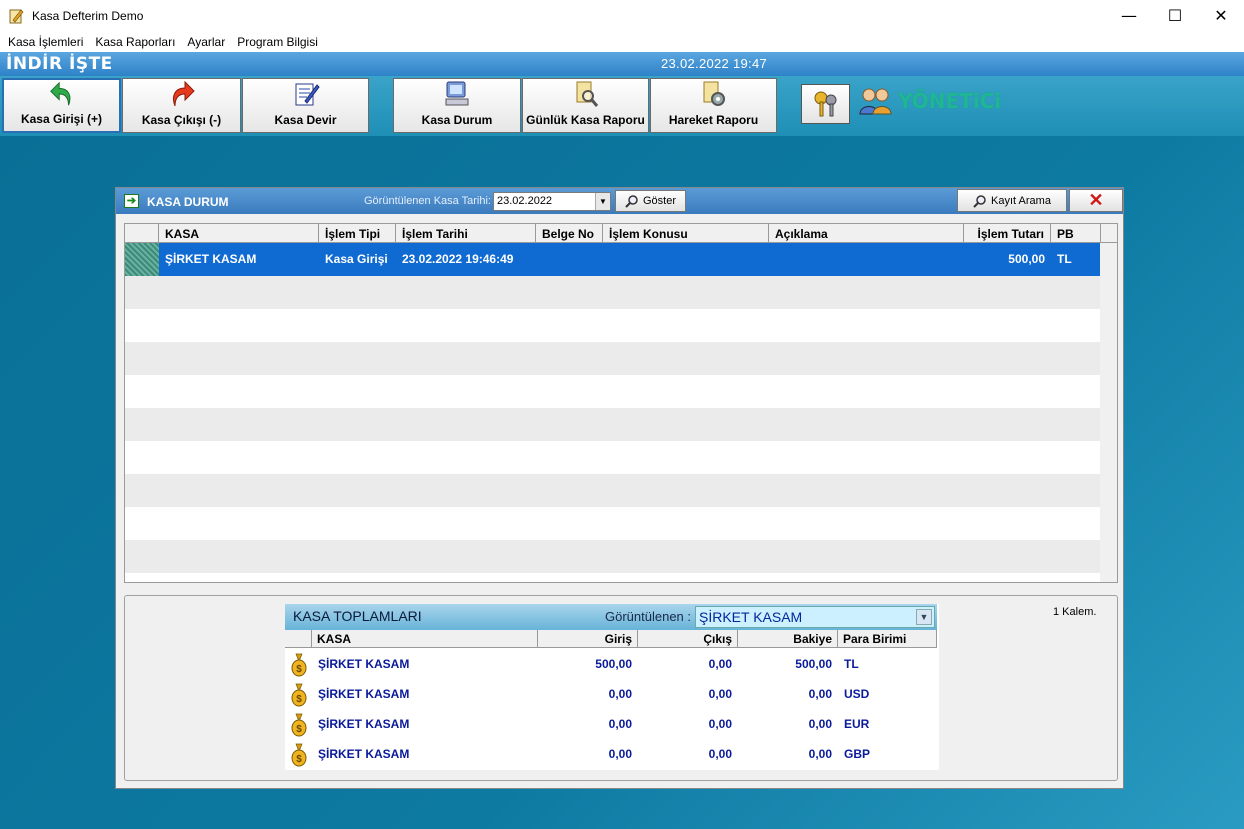  What do you see at coordinates (466, 233) in the screenshot?
I see `col-islem-tarihi: İşlem Tarihi` at bounding box center [466, 233].